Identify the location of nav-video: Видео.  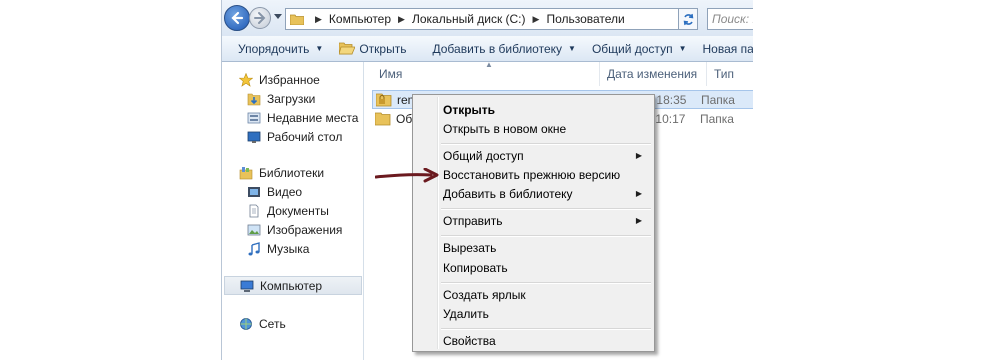
(274, 191).